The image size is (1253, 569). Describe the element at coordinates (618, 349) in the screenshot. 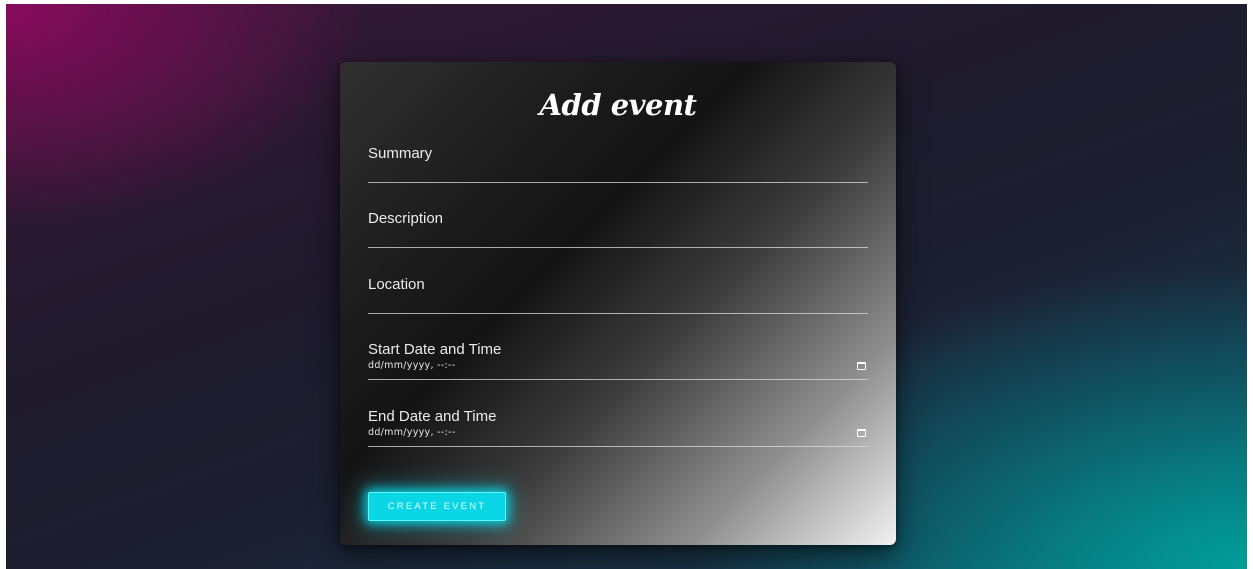

I see `start-datetime-field: Start Date and Time dd/mm/yyyy, --:--` at that location.